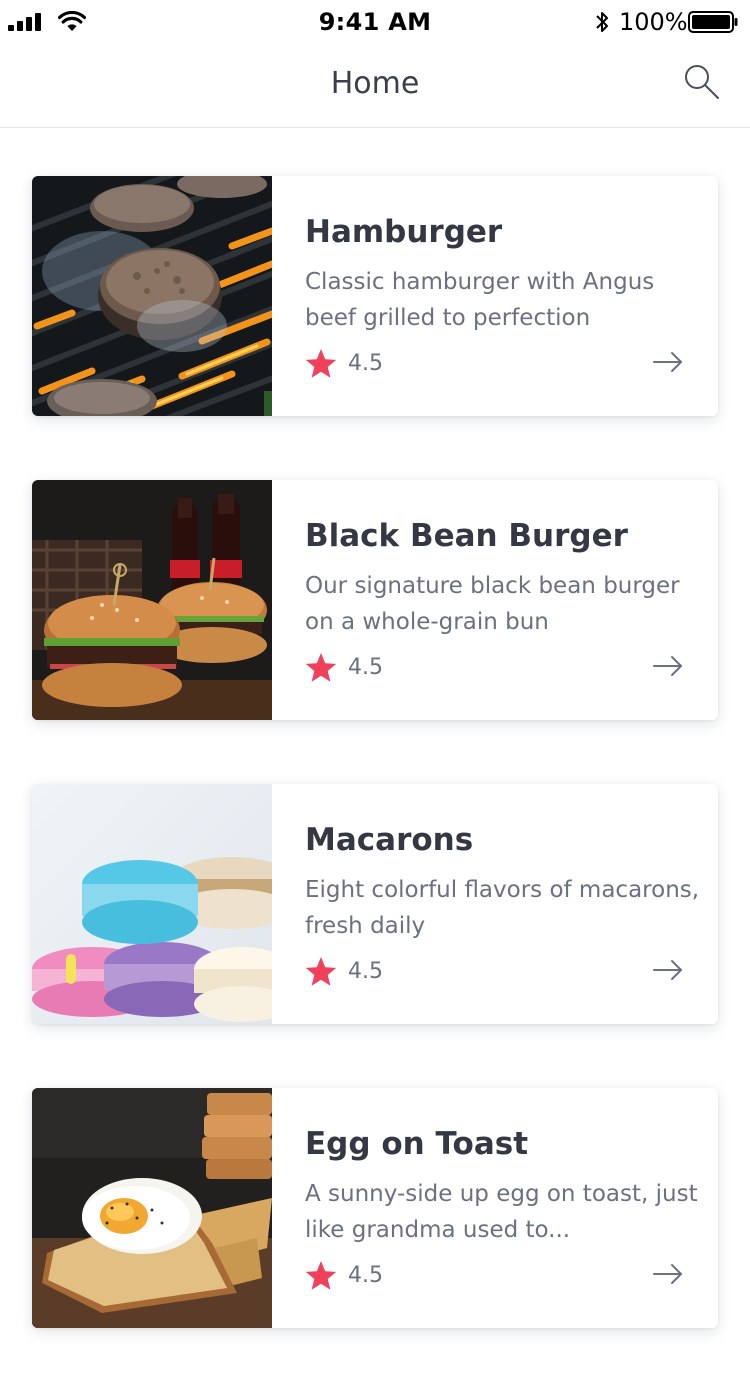 The width and height of the screenshot is (750, 1376). What do you see at coordinates (702, 82) in the screenshot?
I see `search-icon` at bounding box center [702, 82].